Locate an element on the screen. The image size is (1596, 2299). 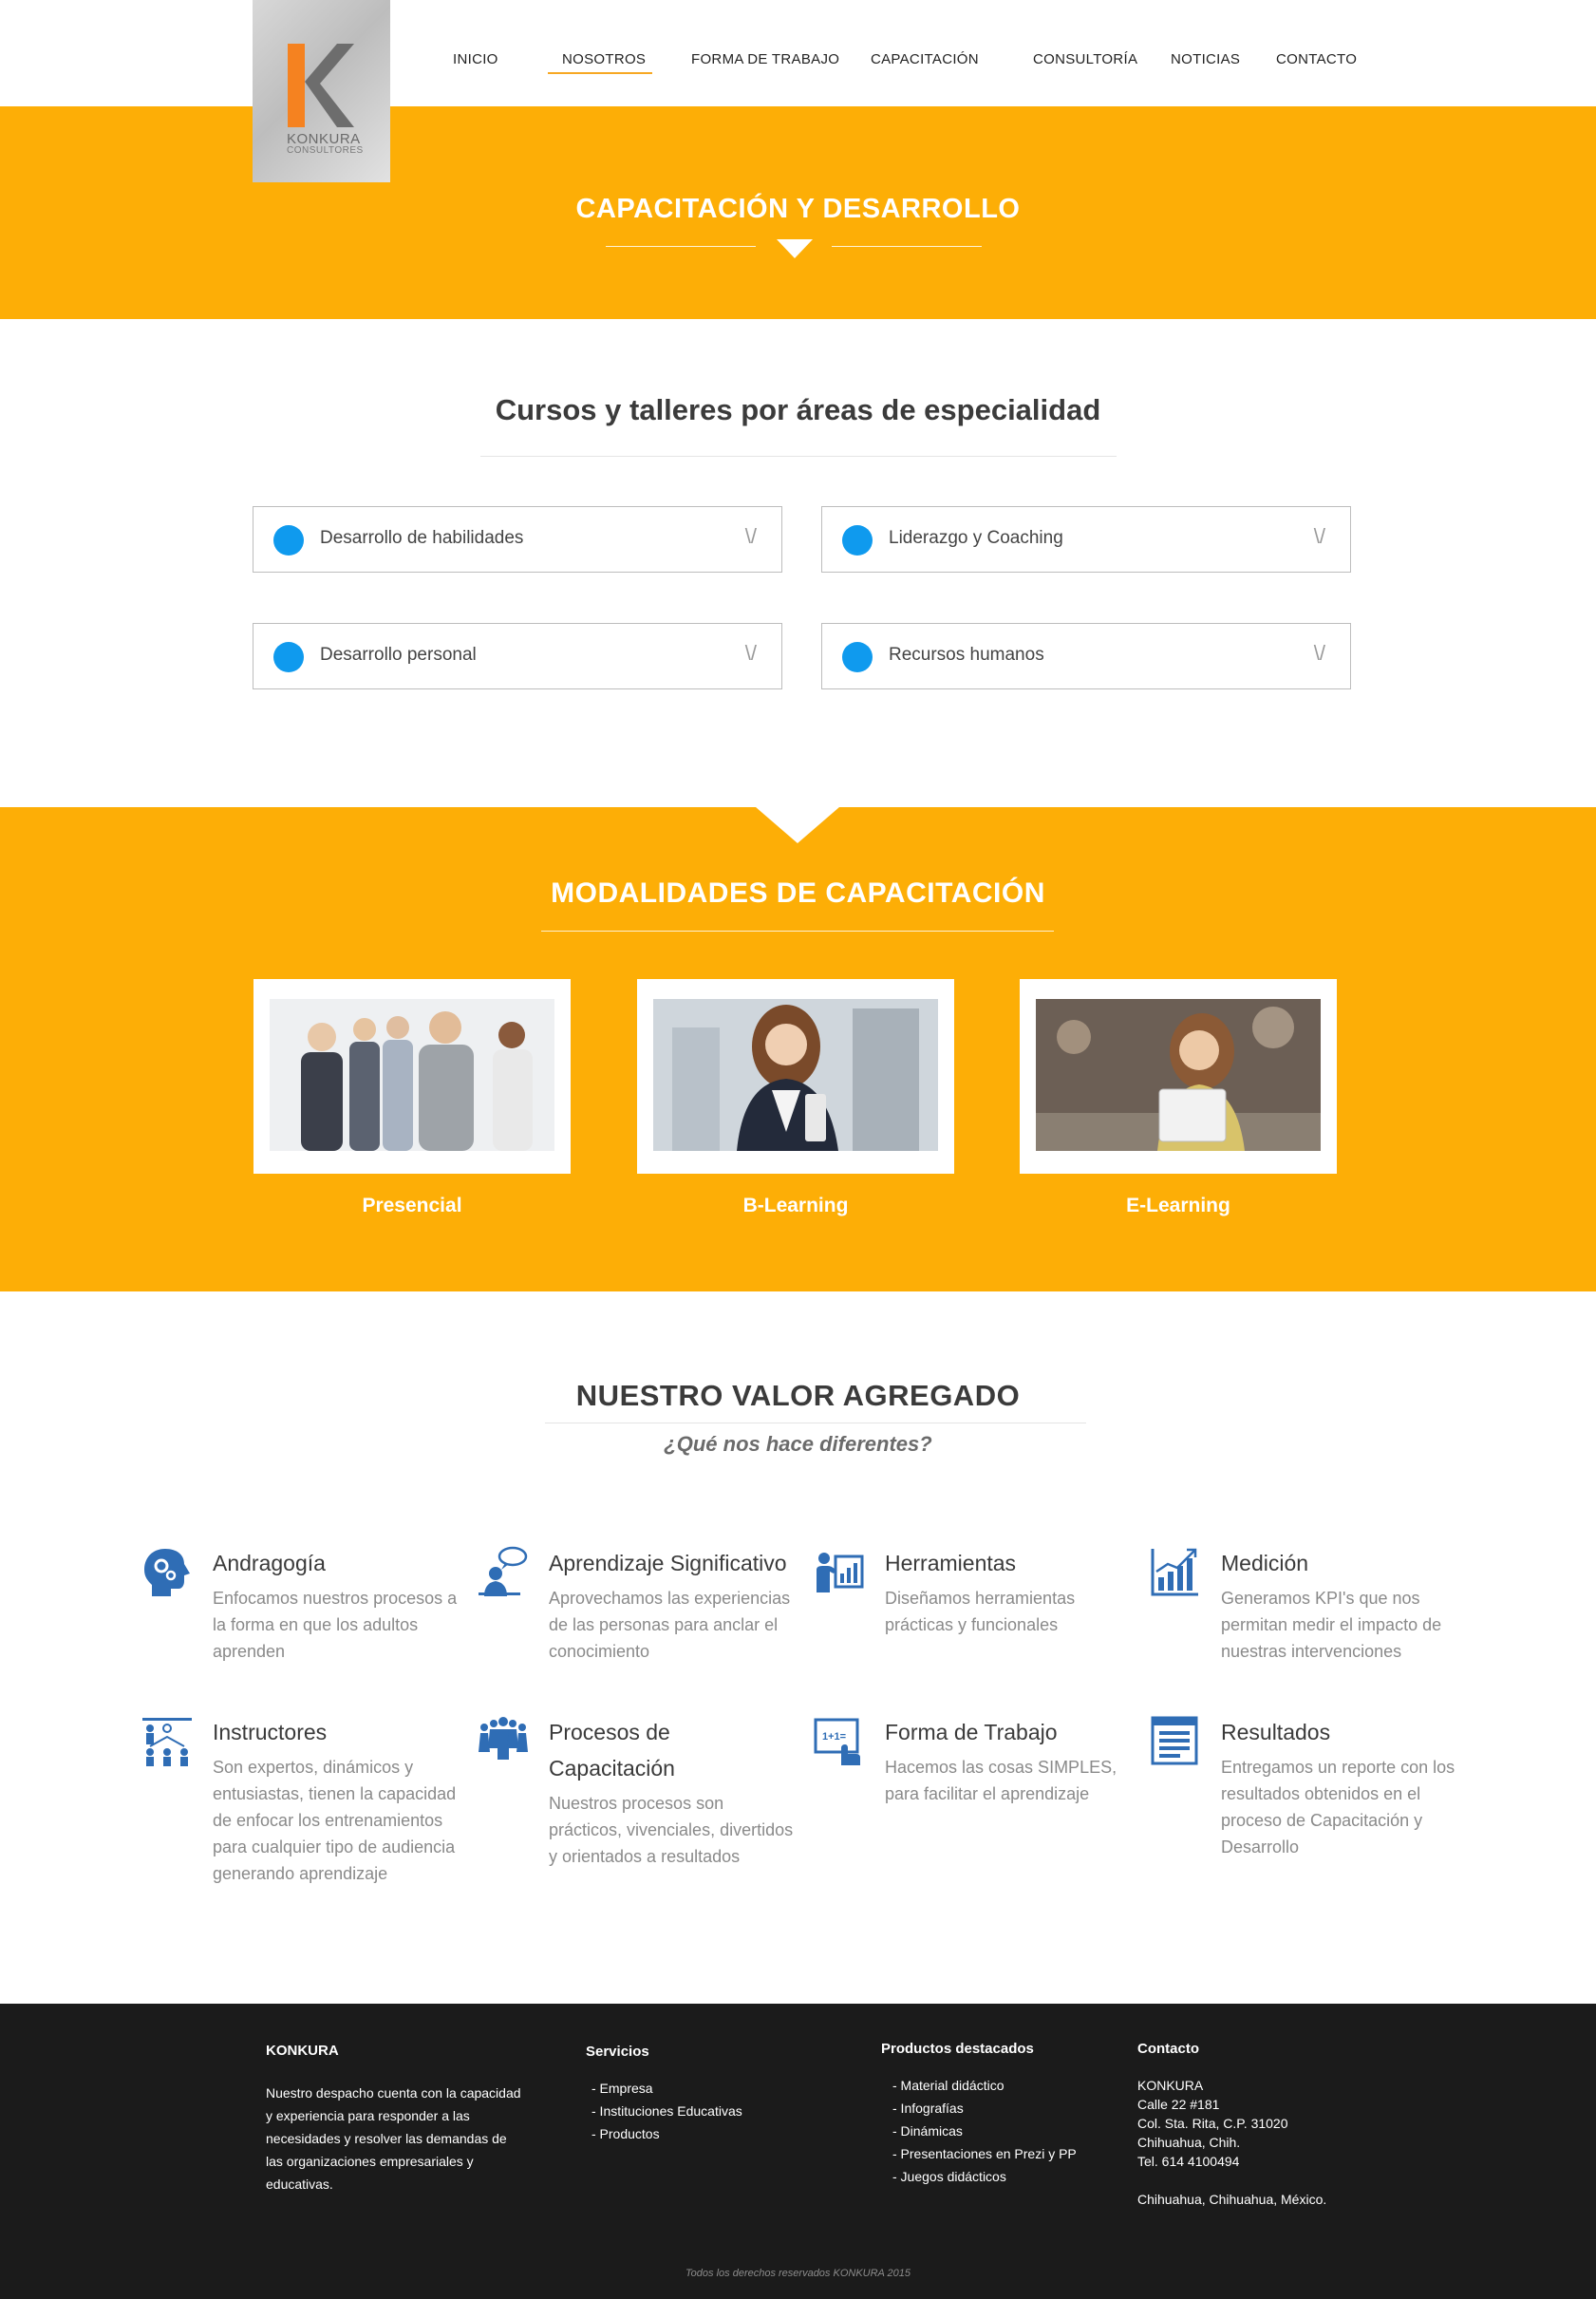
modality-label-elearning: E-Learning is located at coordinates (1178, 1206).